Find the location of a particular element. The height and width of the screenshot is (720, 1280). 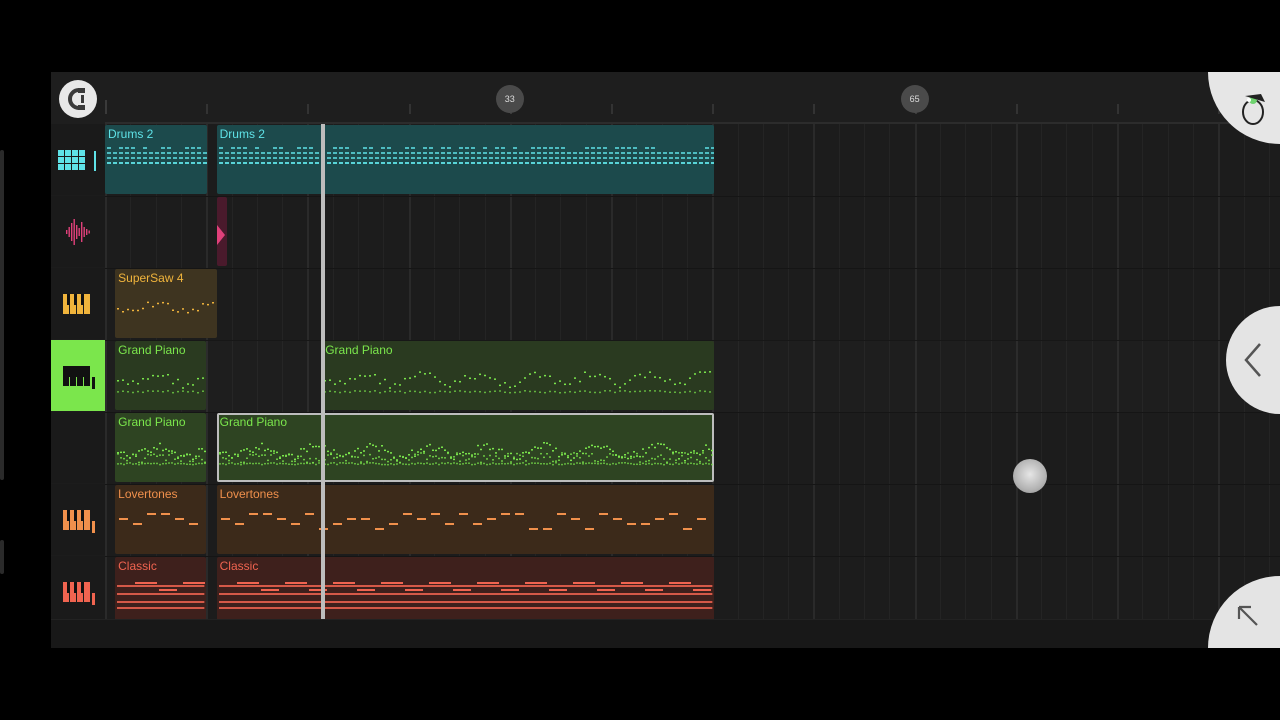

grand-piano-track-1-clip-0: Grand Piano is located at coordinates (161, 375).